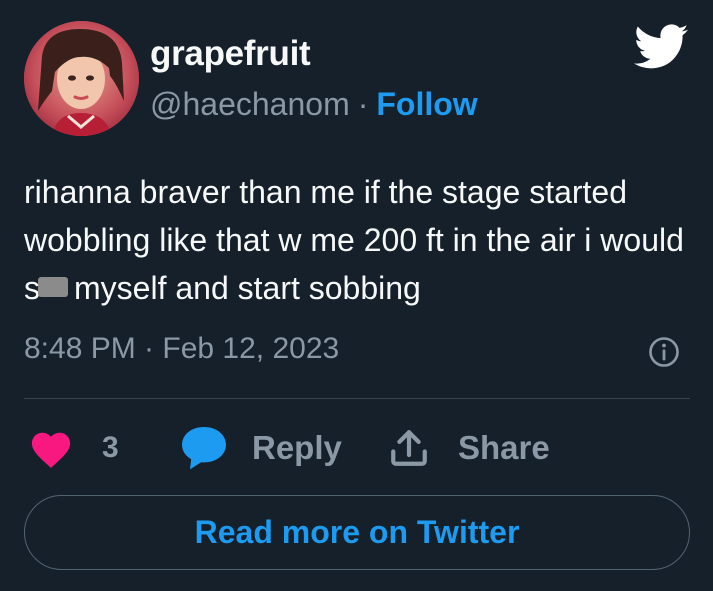 The height and width of the screenshot is (591, 713). Describe the element at coordinates (204, 448) in the screenshot. I see `speech-bubble-icon` at that location.